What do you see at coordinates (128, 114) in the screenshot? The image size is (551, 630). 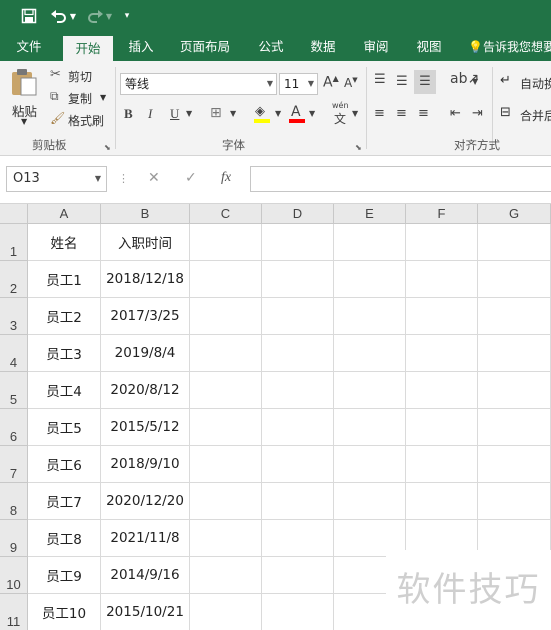 I see `bold-button: B` at bounding box center [128, 114].